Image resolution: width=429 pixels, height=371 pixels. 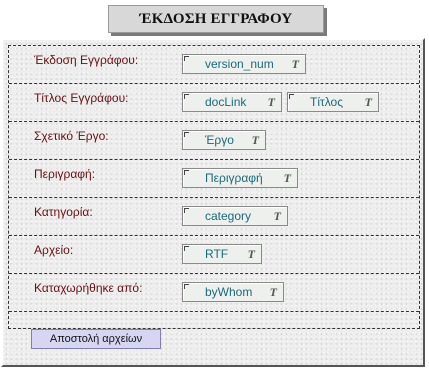 What do you see at coordinates (54, 250) in the screenshot?
I see `file-label: Αρχείο:` at bounding box center [54, 250].